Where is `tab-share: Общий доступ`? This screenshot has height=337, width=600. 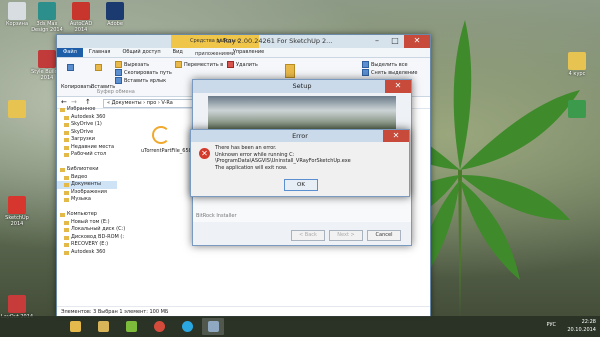
tab-share: Общий доступ is located at coordinates (141, 52).